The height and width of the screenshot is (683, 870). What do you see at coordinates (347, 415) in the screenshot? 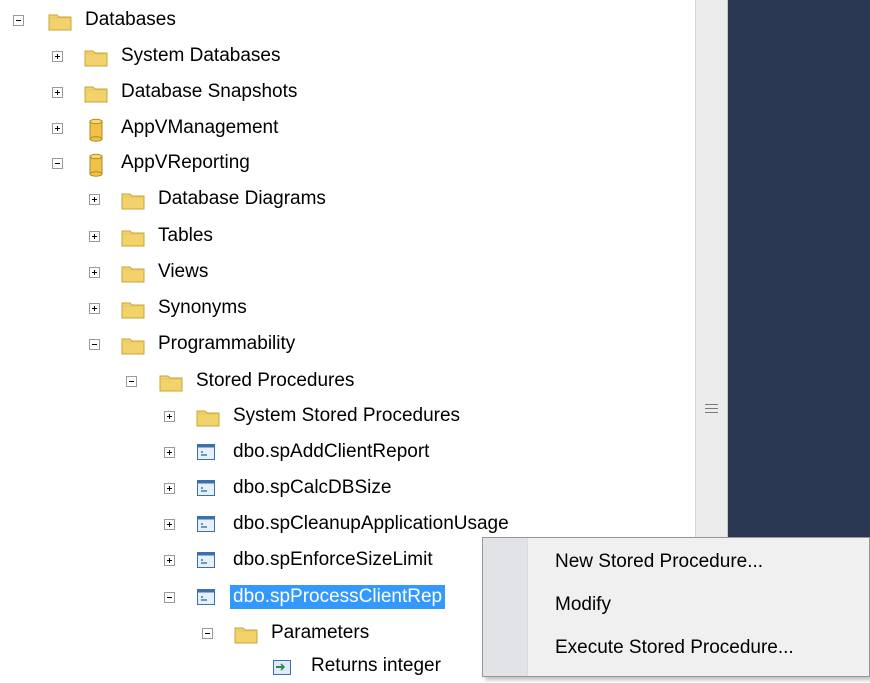
I see `tree-node-label: System Stored Procedures` at bounding box center [347, 415].